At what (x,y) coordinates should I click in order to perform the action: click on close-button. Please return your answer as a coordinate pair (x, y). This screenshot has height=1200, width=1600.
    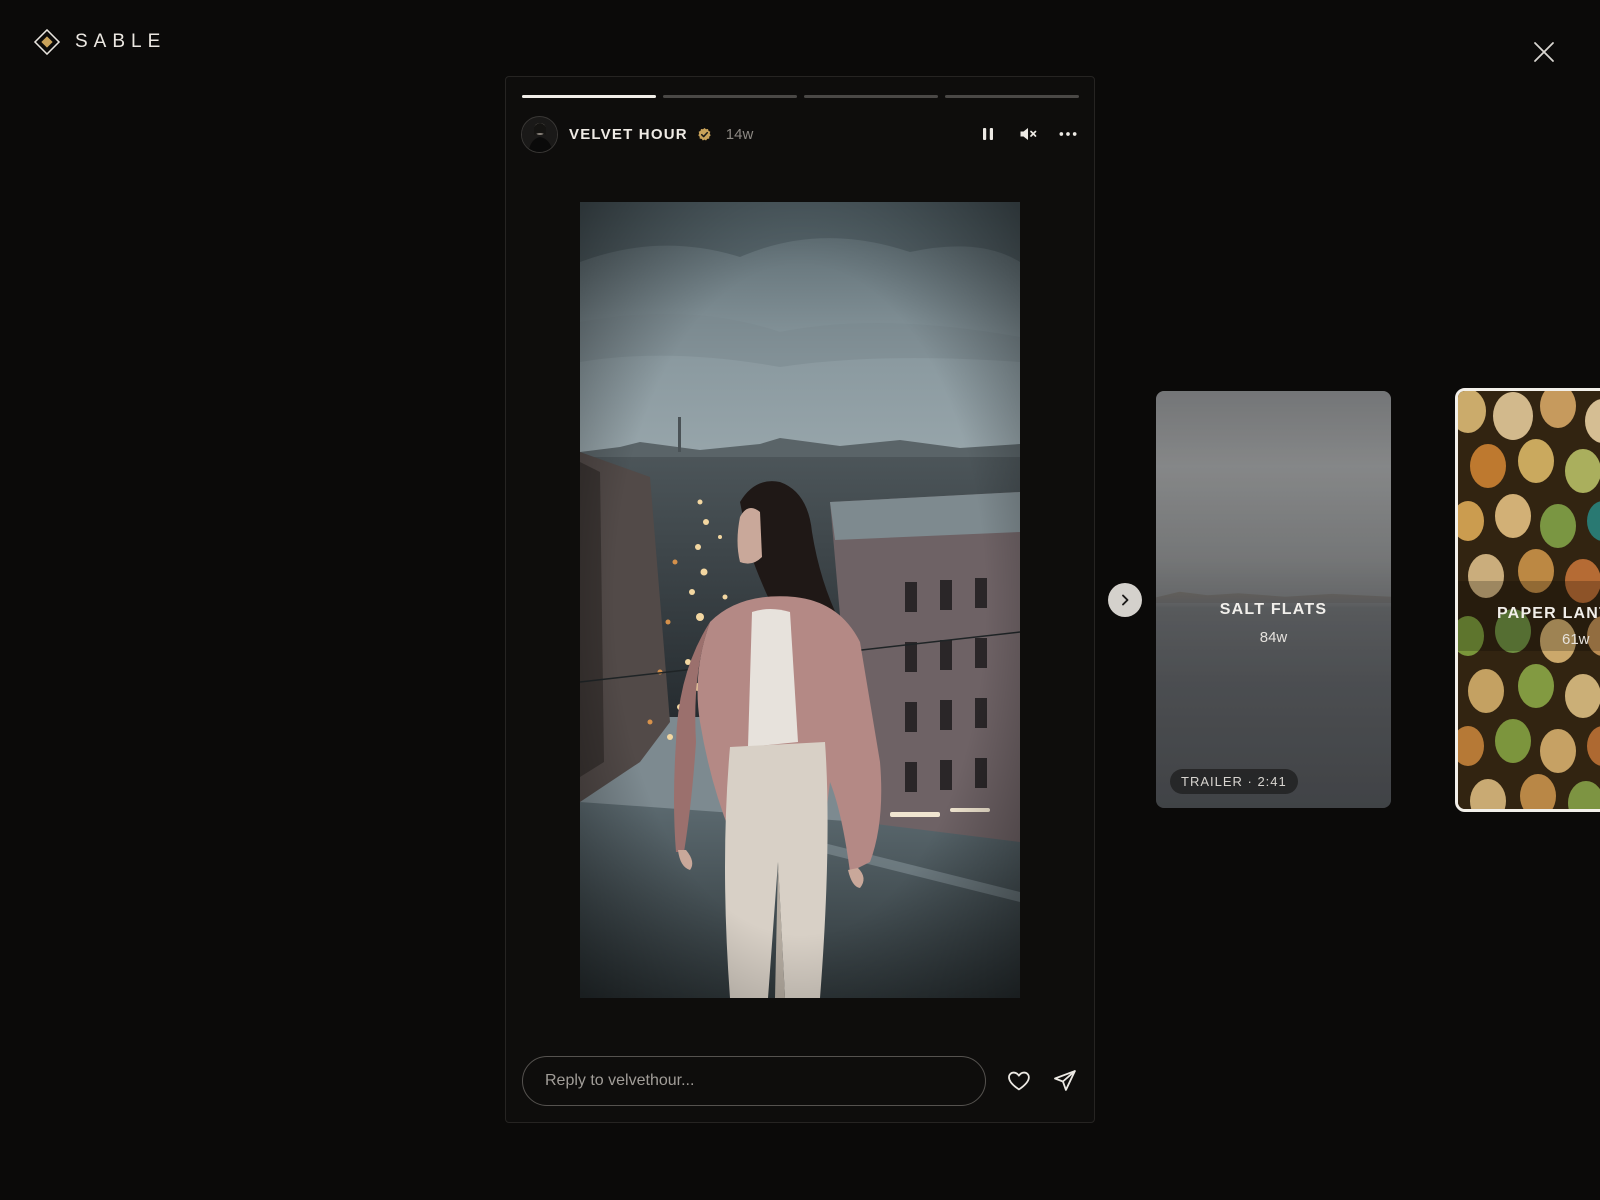
    Looking at the image, I should click on (1544, 52).